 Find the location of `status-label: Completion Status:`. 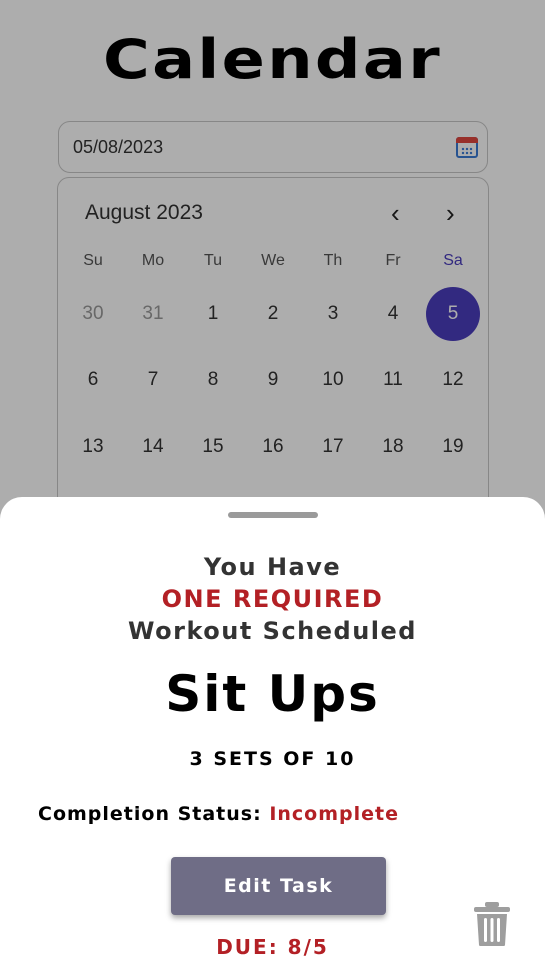

status-label: Completion Status: is located at coordinates (150, 814).